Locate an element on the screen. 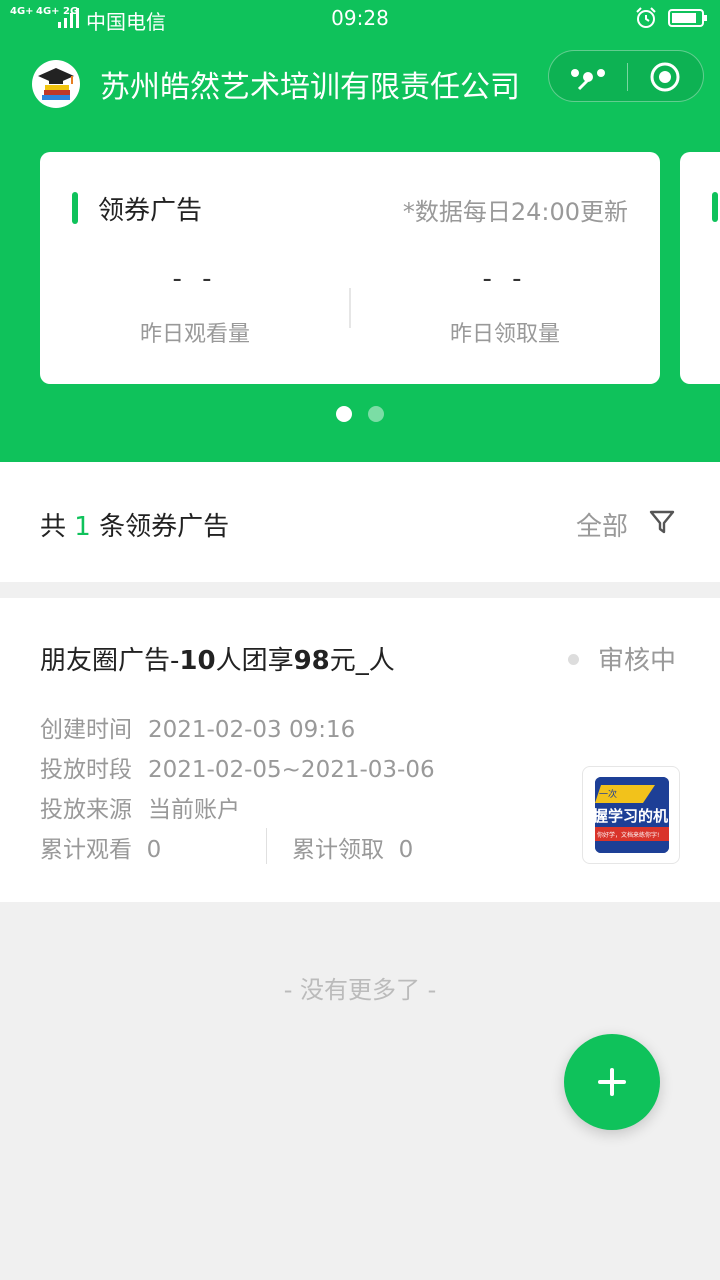 This screenshot has width=720, height=1280. add-ad-button is located at coordinates (612, 1082).